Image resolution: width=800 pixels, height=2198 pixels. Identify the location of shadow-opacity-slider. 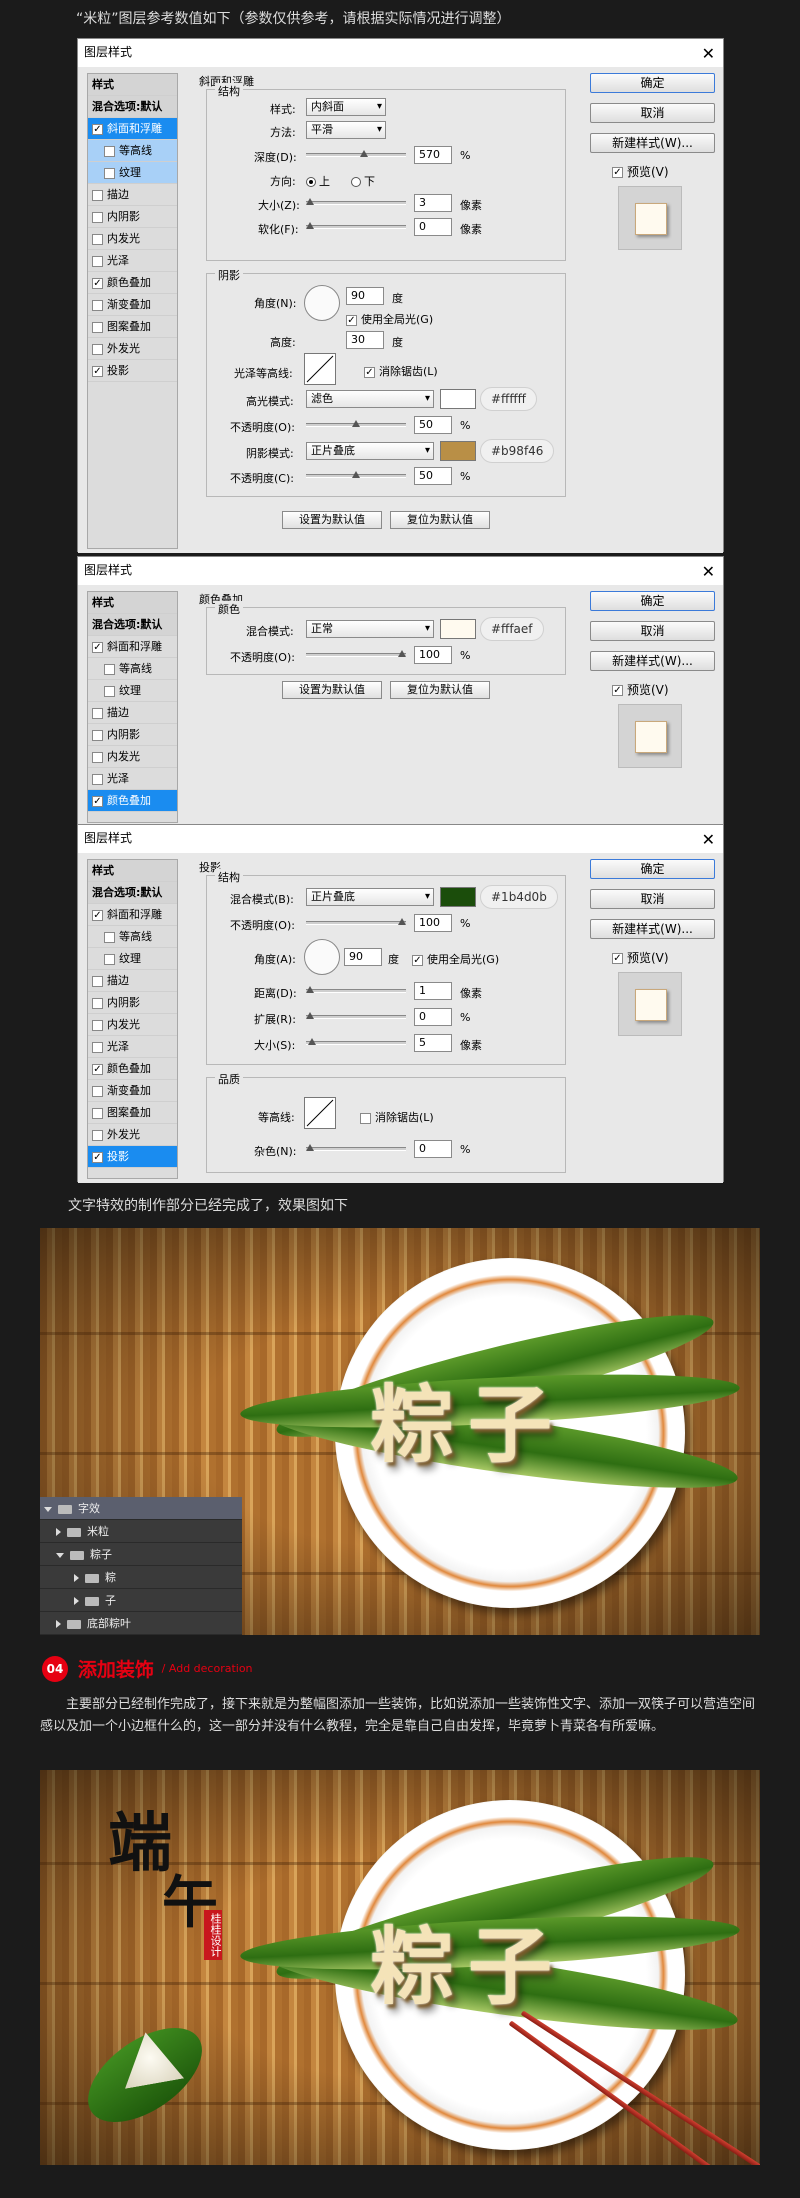
(356, 474).